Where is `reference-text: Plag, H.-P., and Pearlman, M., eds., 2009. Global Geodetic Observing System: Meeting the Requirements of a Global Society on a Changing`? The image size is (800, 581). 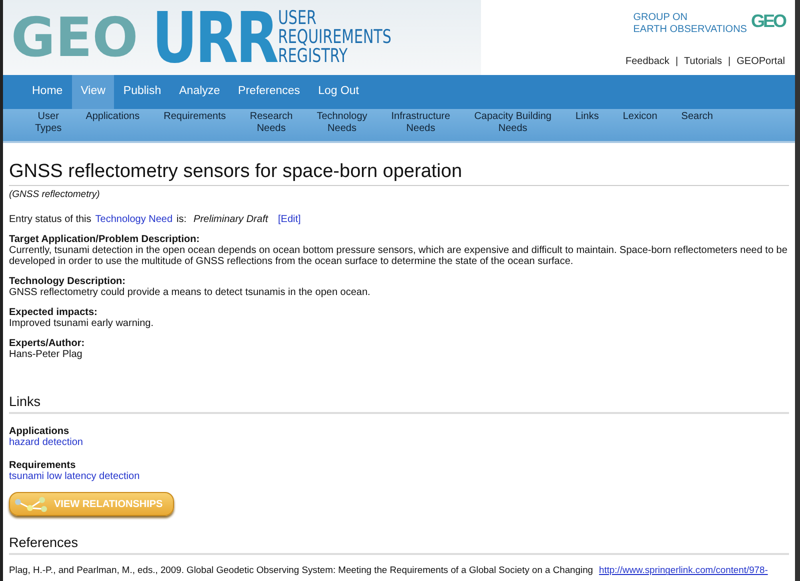 reference-text: Plag, H.-P., and Pearlman, M., eds., 2009. Global Geodetic Observing System: Meeting the Requirements of a Global Society on a Changing is located at coordinates (301, 570).